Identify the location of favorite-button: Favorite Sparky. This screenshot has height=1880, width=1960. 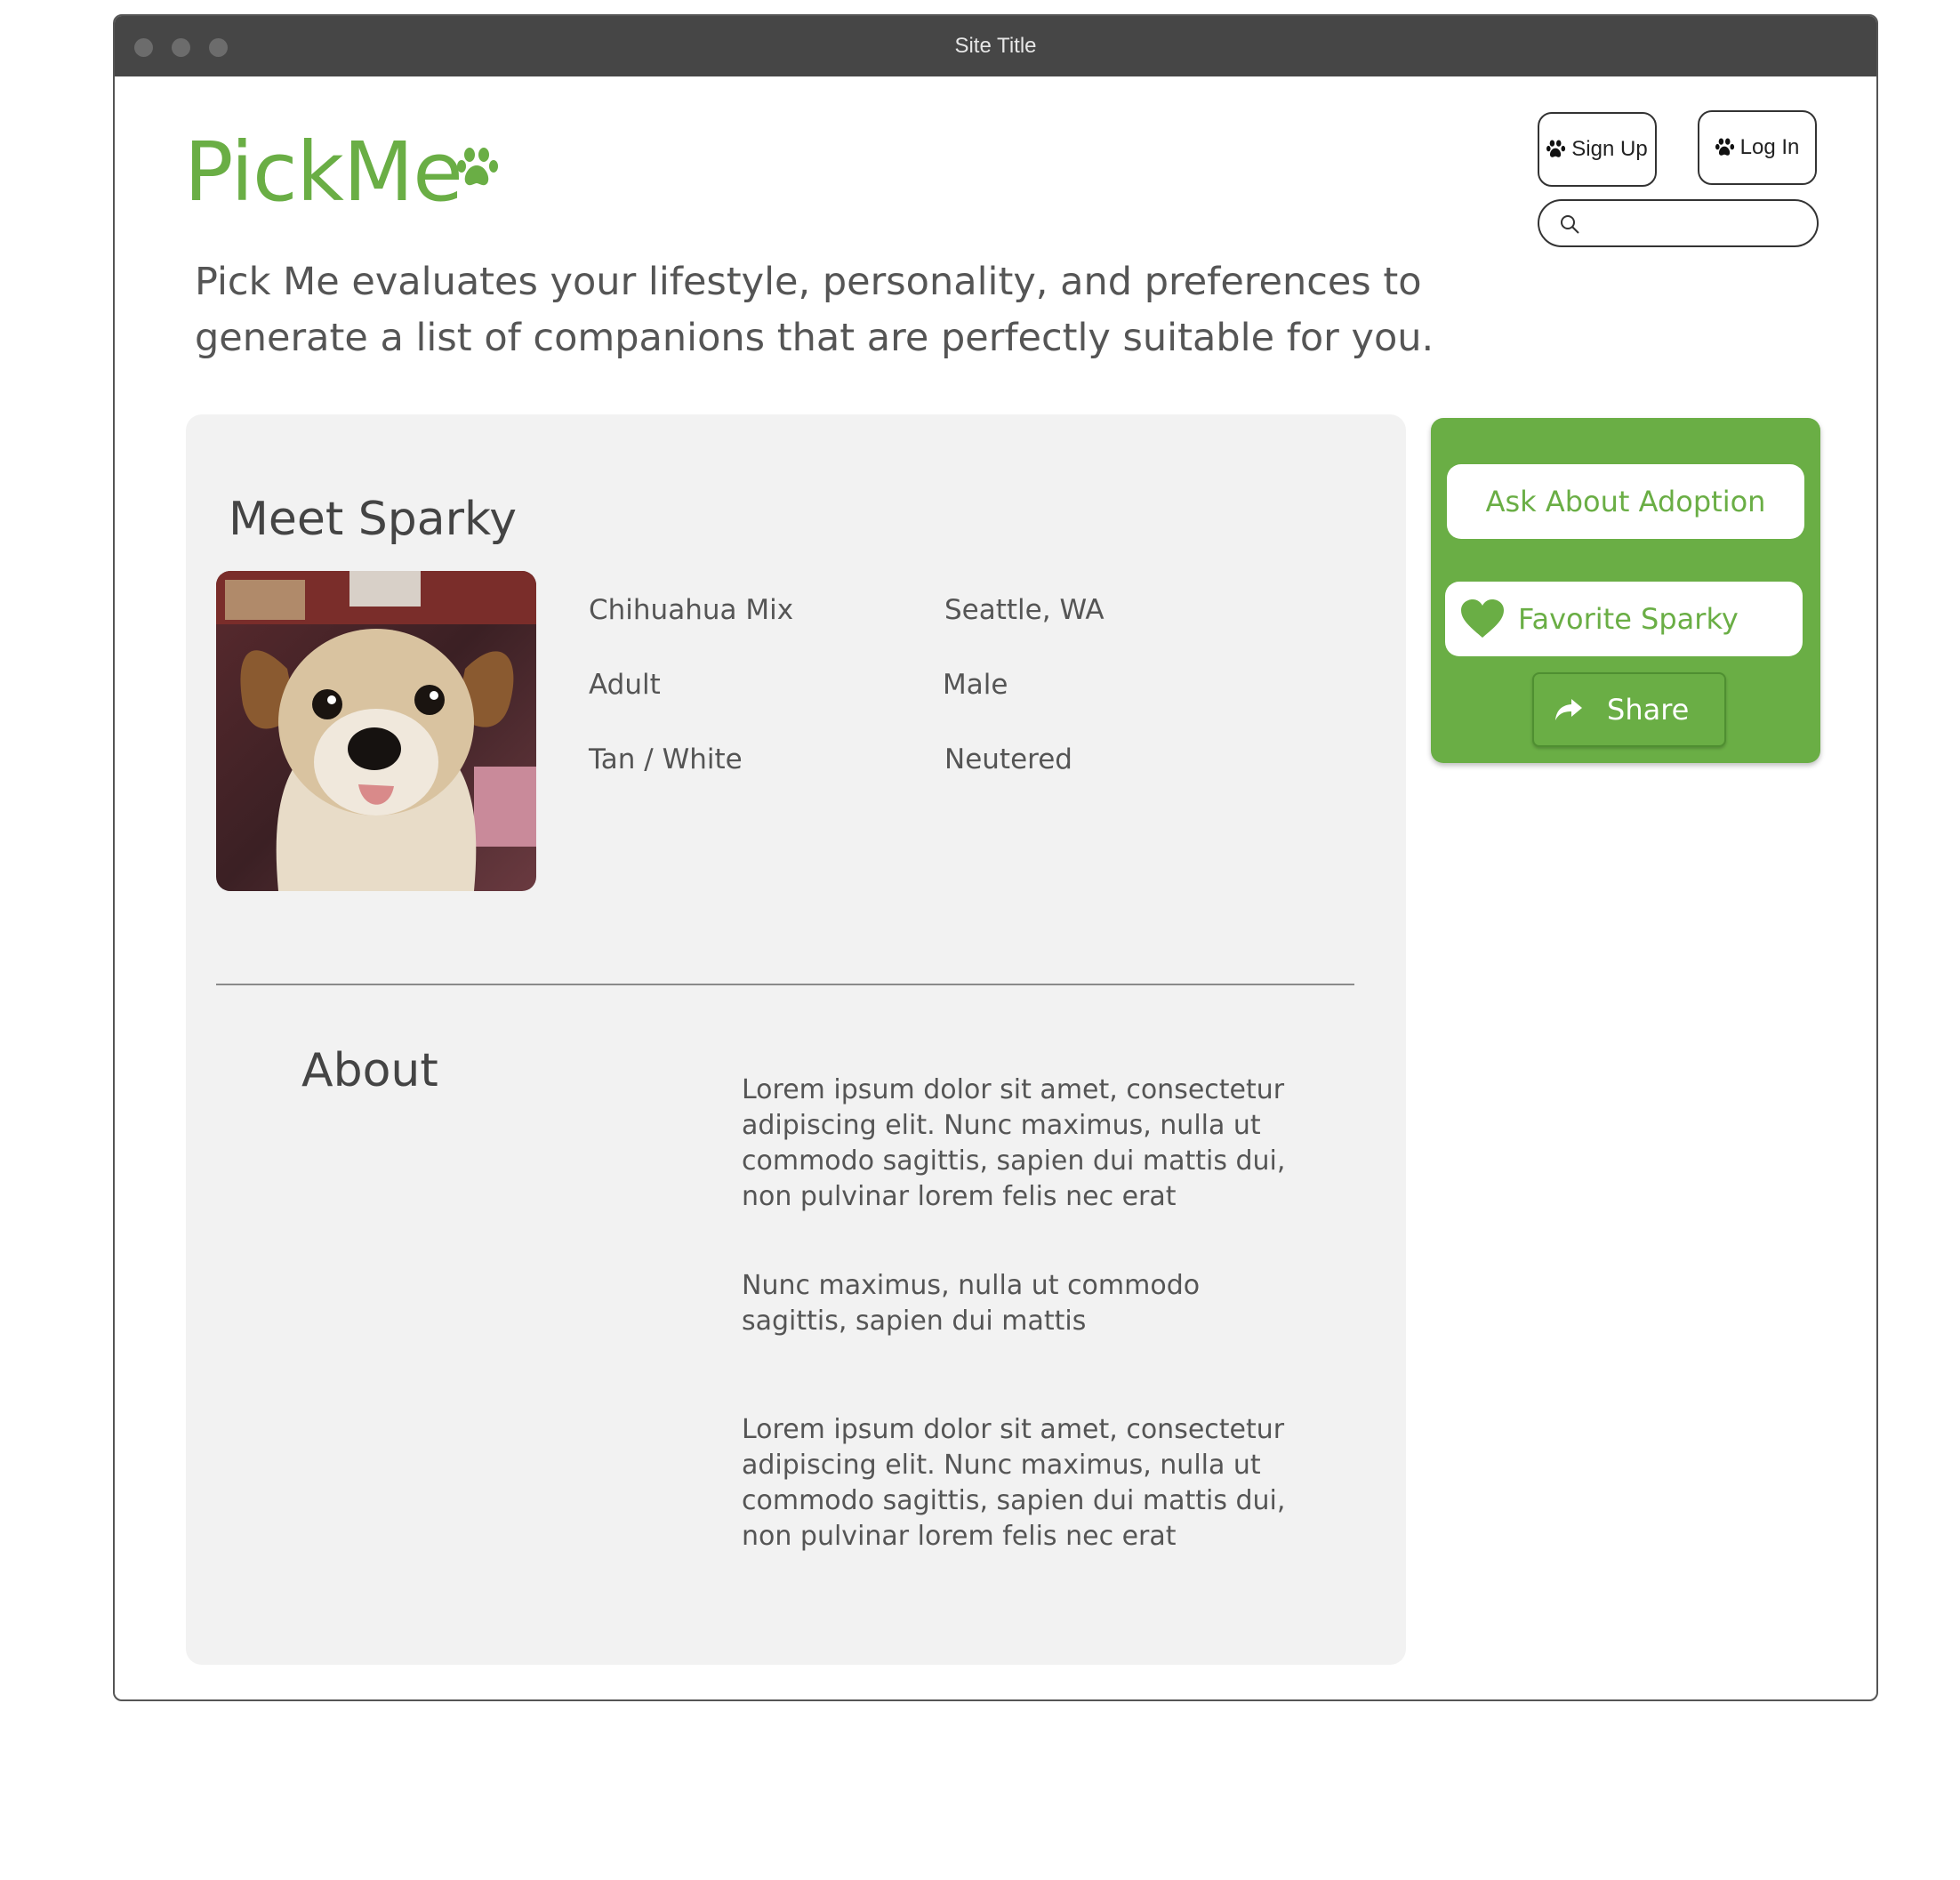
(1624, 619).